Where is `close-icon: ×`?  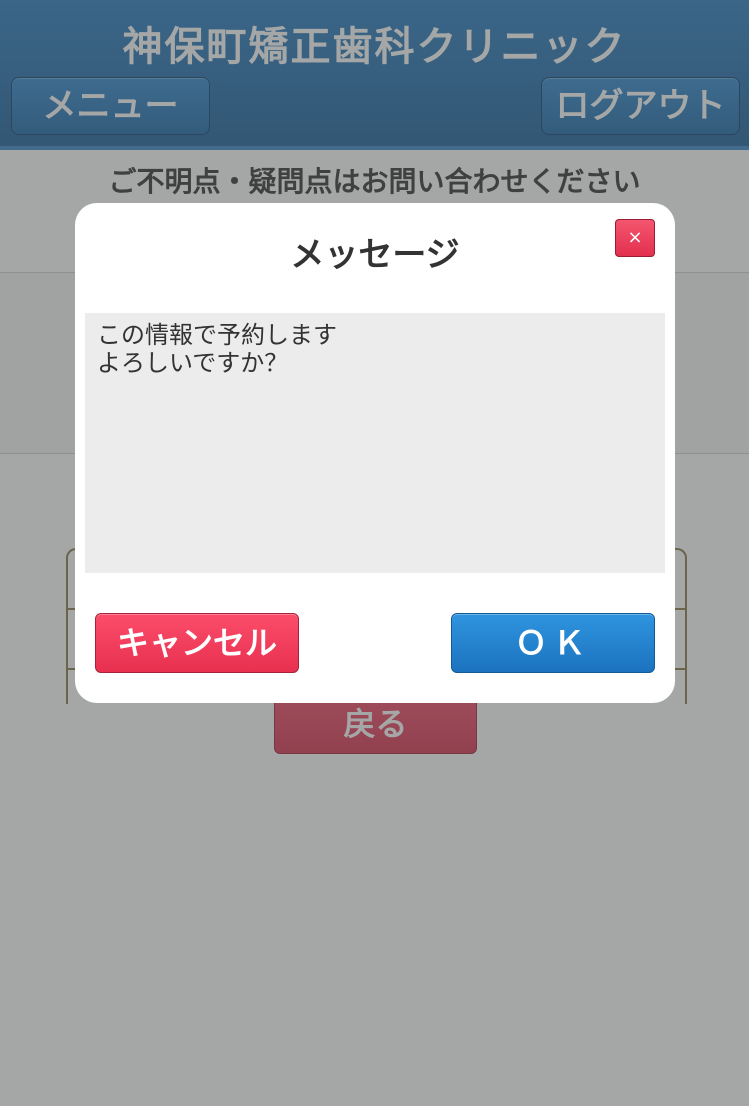 close-icon: × is located at coordinates (635, 238).